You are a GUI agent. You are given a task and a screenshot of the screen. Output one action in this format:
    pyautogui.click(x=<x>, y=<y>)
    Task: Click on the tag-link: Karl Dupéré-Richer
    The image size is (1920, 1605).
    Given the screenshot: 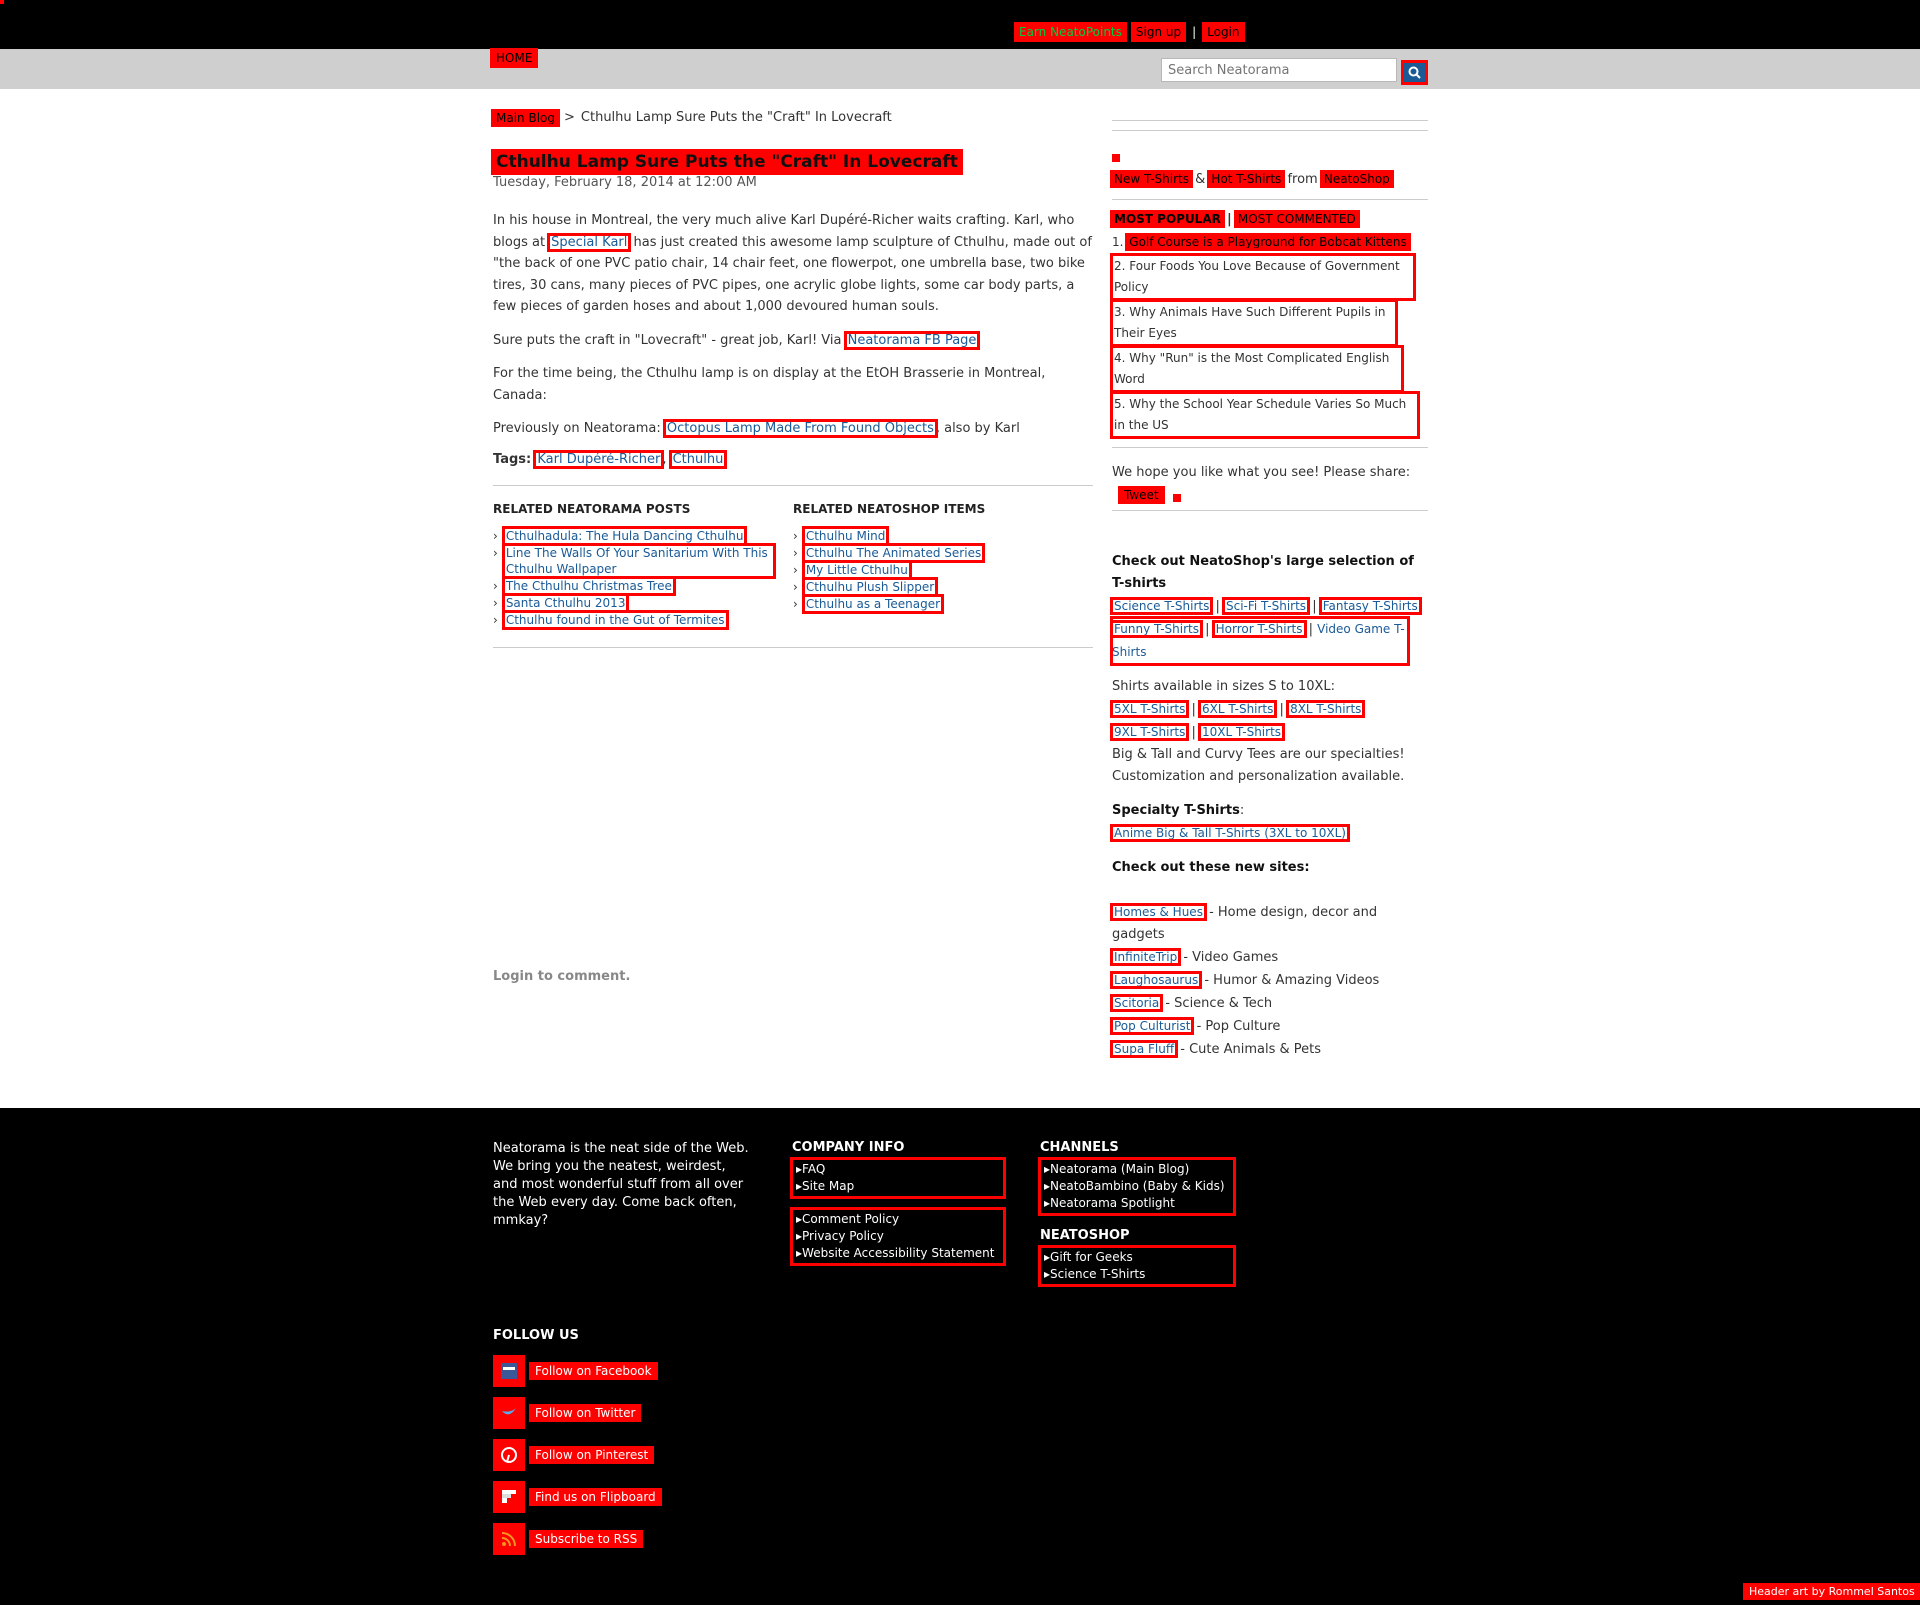 What is the action you would take?
    pyautogui.click(x=599, y=459)
    